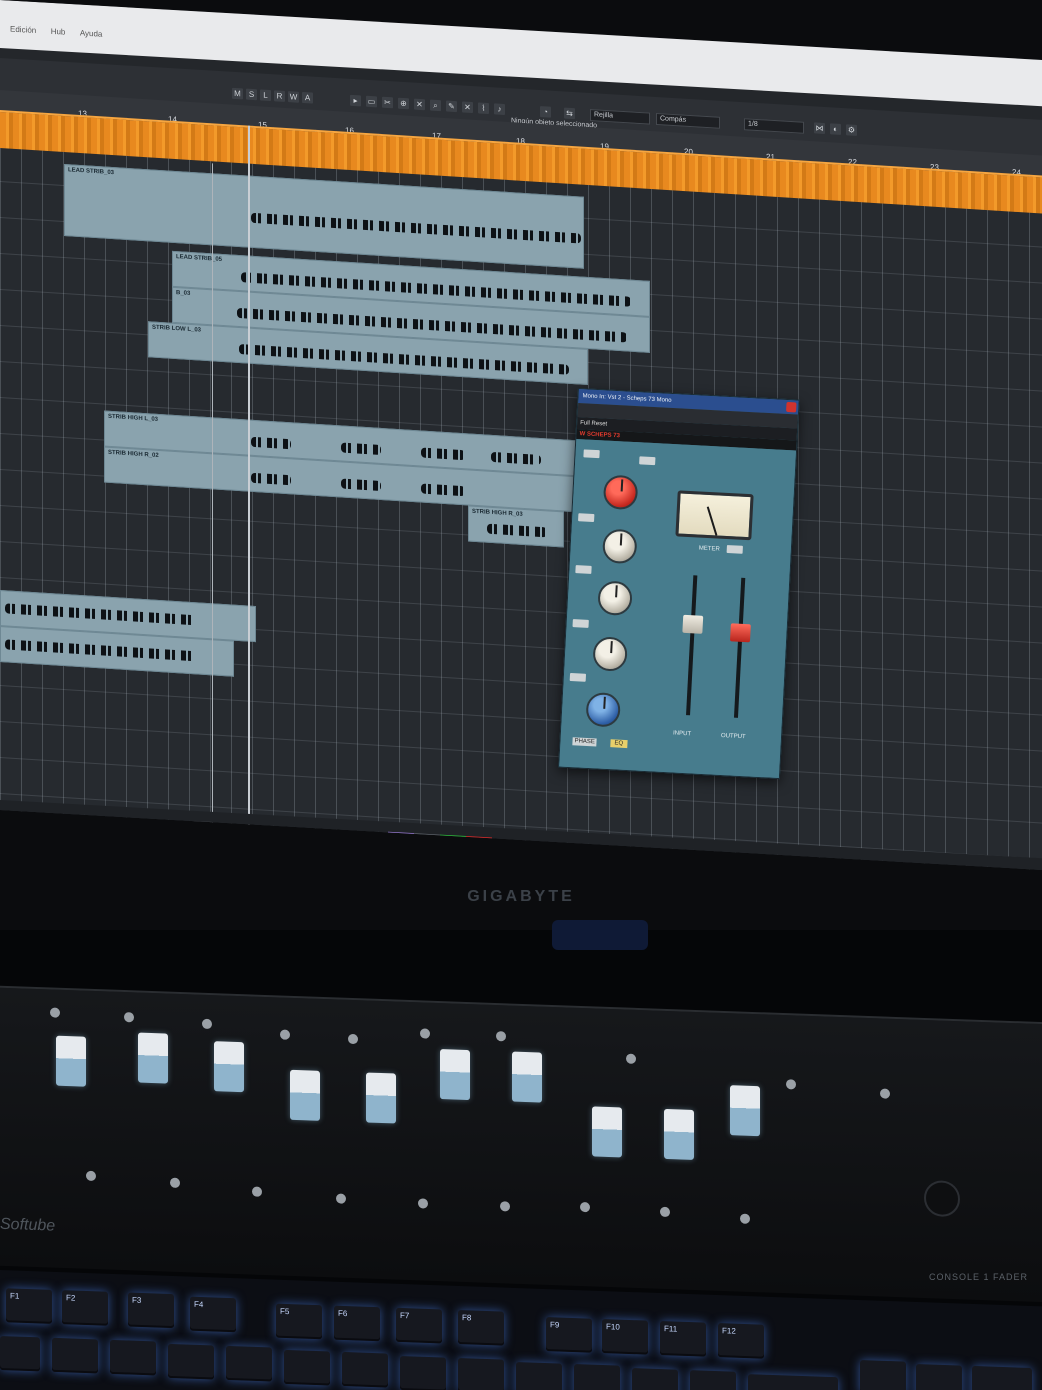 The width and height of the screenshot is (1042, 1390). I want to click on hpf-knob, so click(603, 709).